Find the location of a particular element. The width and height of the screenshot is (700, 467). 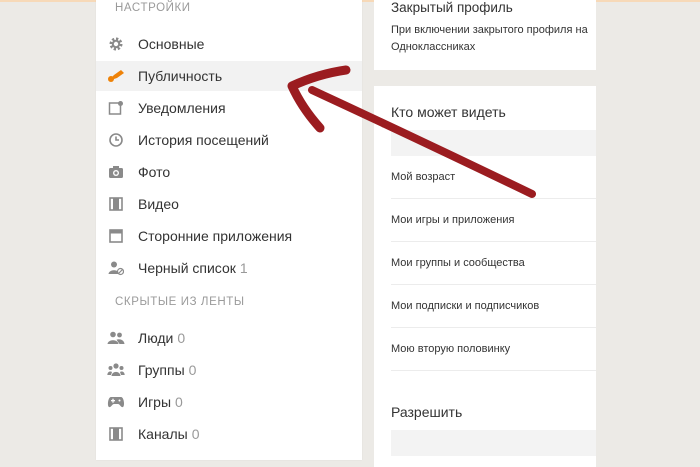

row-label: Мою вторую половинку is located at coordinates (451, 349).